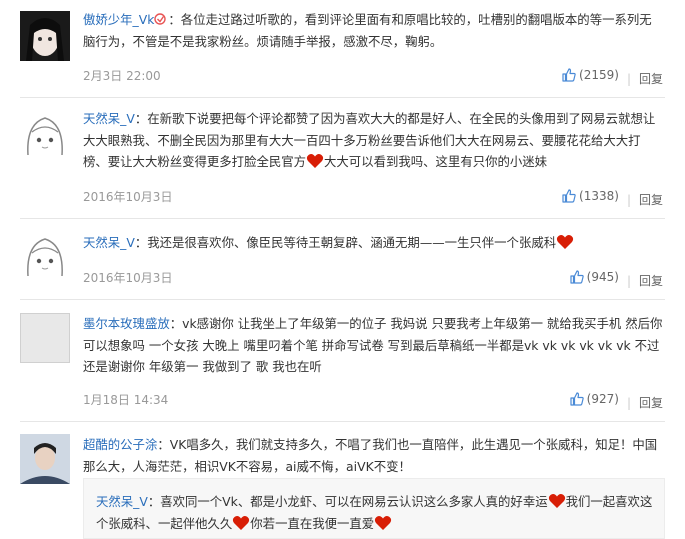 The image size is (685, 539). I want to click on comment-actions: (945) | 回复, so click(616, 279).